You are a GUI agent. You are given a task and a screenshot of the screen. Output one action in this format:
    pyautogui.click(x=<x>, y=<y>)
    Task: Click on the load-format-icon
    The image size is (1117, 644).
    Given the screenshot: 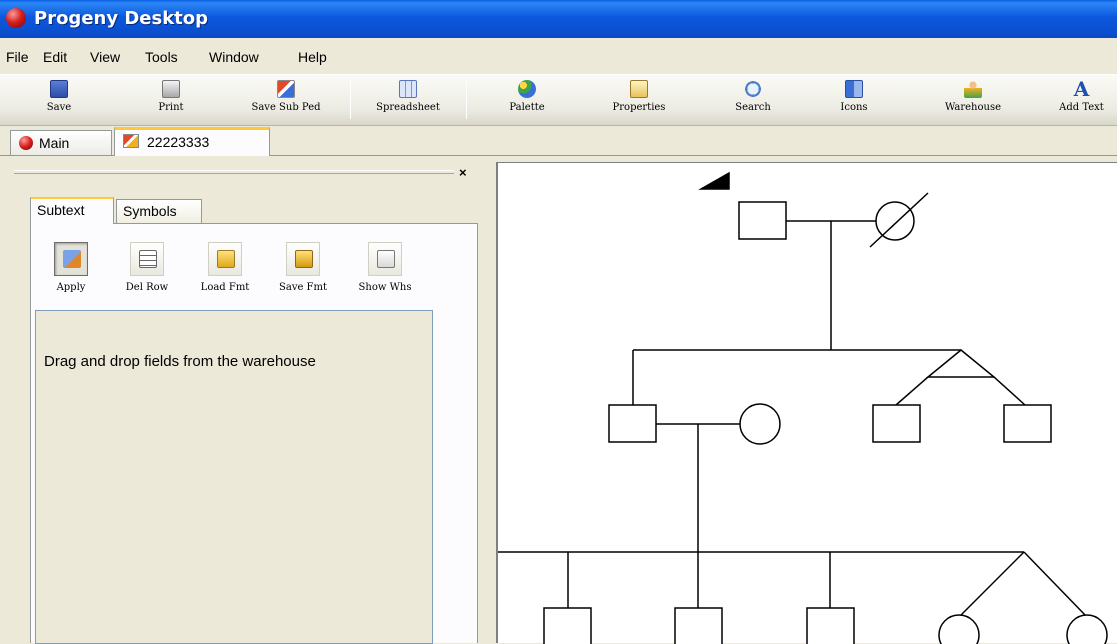 What is the action you would take?
    pyautogui.click(x=226, y=259)
    